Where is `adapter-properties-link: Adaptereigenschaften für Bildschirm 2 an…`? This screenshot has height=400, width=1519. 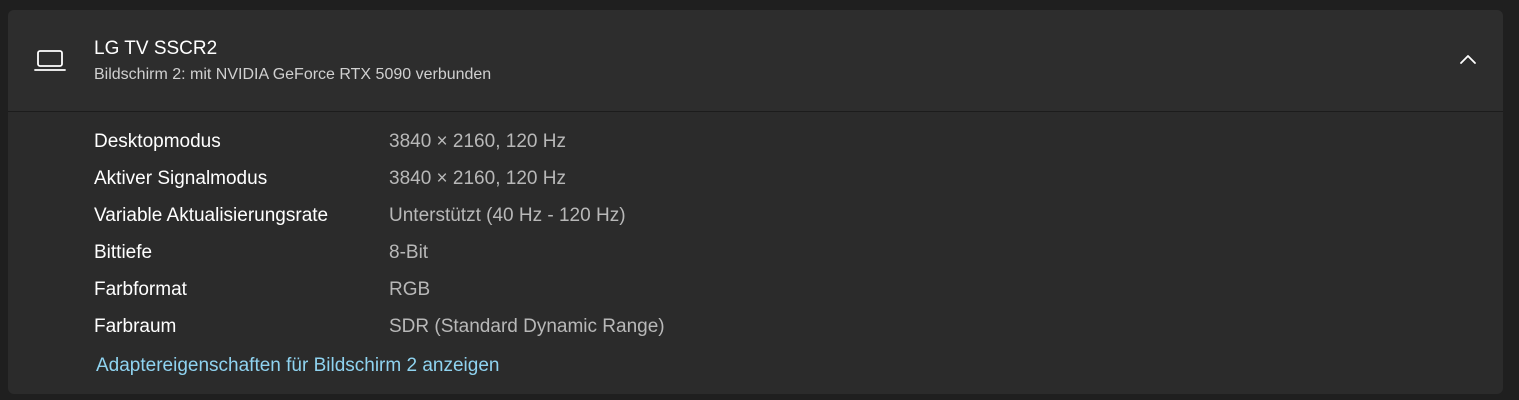
adapter-properties-link: Adaptereigenschaften für Bildschirm 2 an… is located at coordinates (297, 366).